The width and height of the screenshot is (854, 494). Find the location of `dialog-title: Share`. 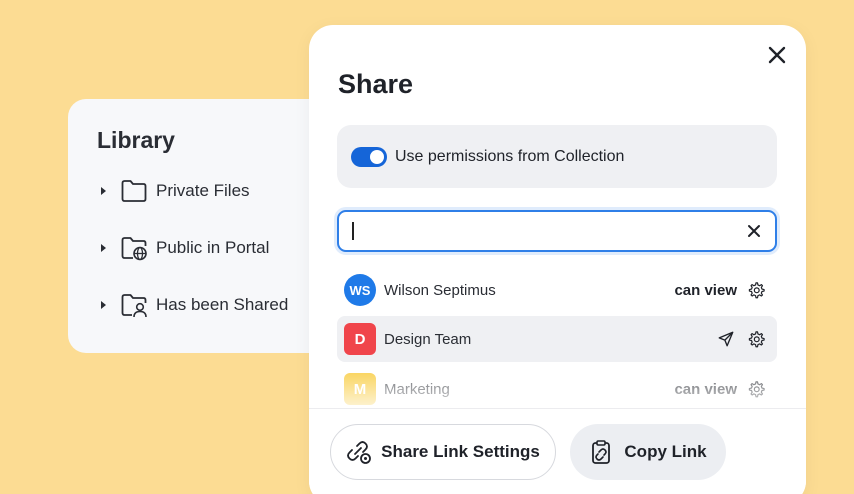

dialog-title: Share is located at coordinates (376, 84).